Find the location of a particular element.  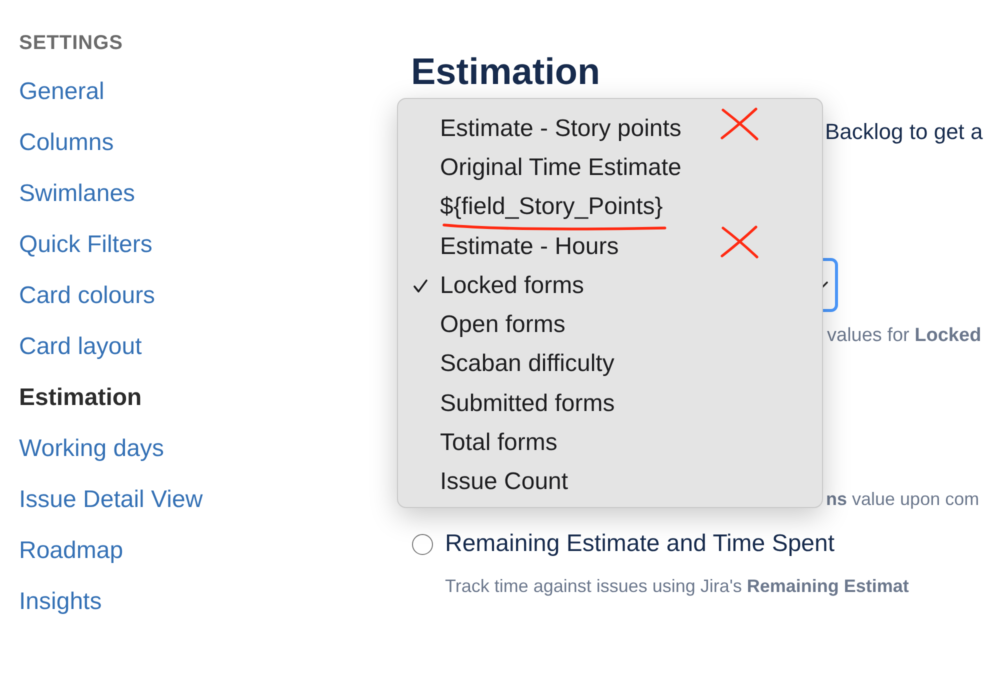

sidebar-item: Quick Filters is located at coordinates (85, 244).